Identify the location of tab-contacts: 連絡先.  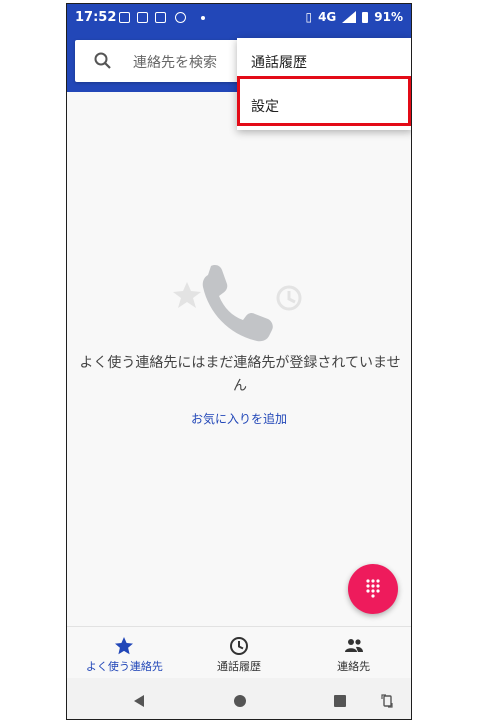
(353, 652).